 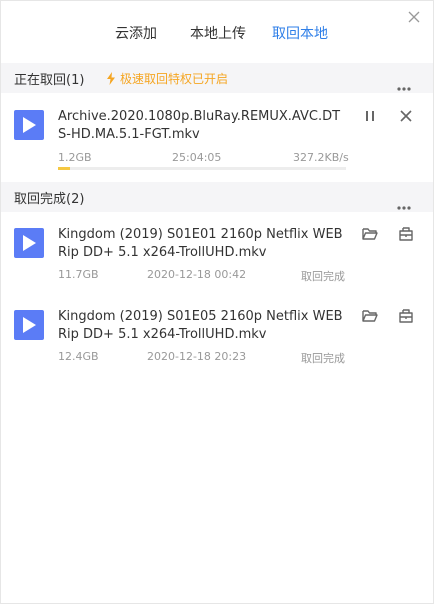 I want to click on tab-retrieve-local: 取回本地, so click(x=300, y=34).